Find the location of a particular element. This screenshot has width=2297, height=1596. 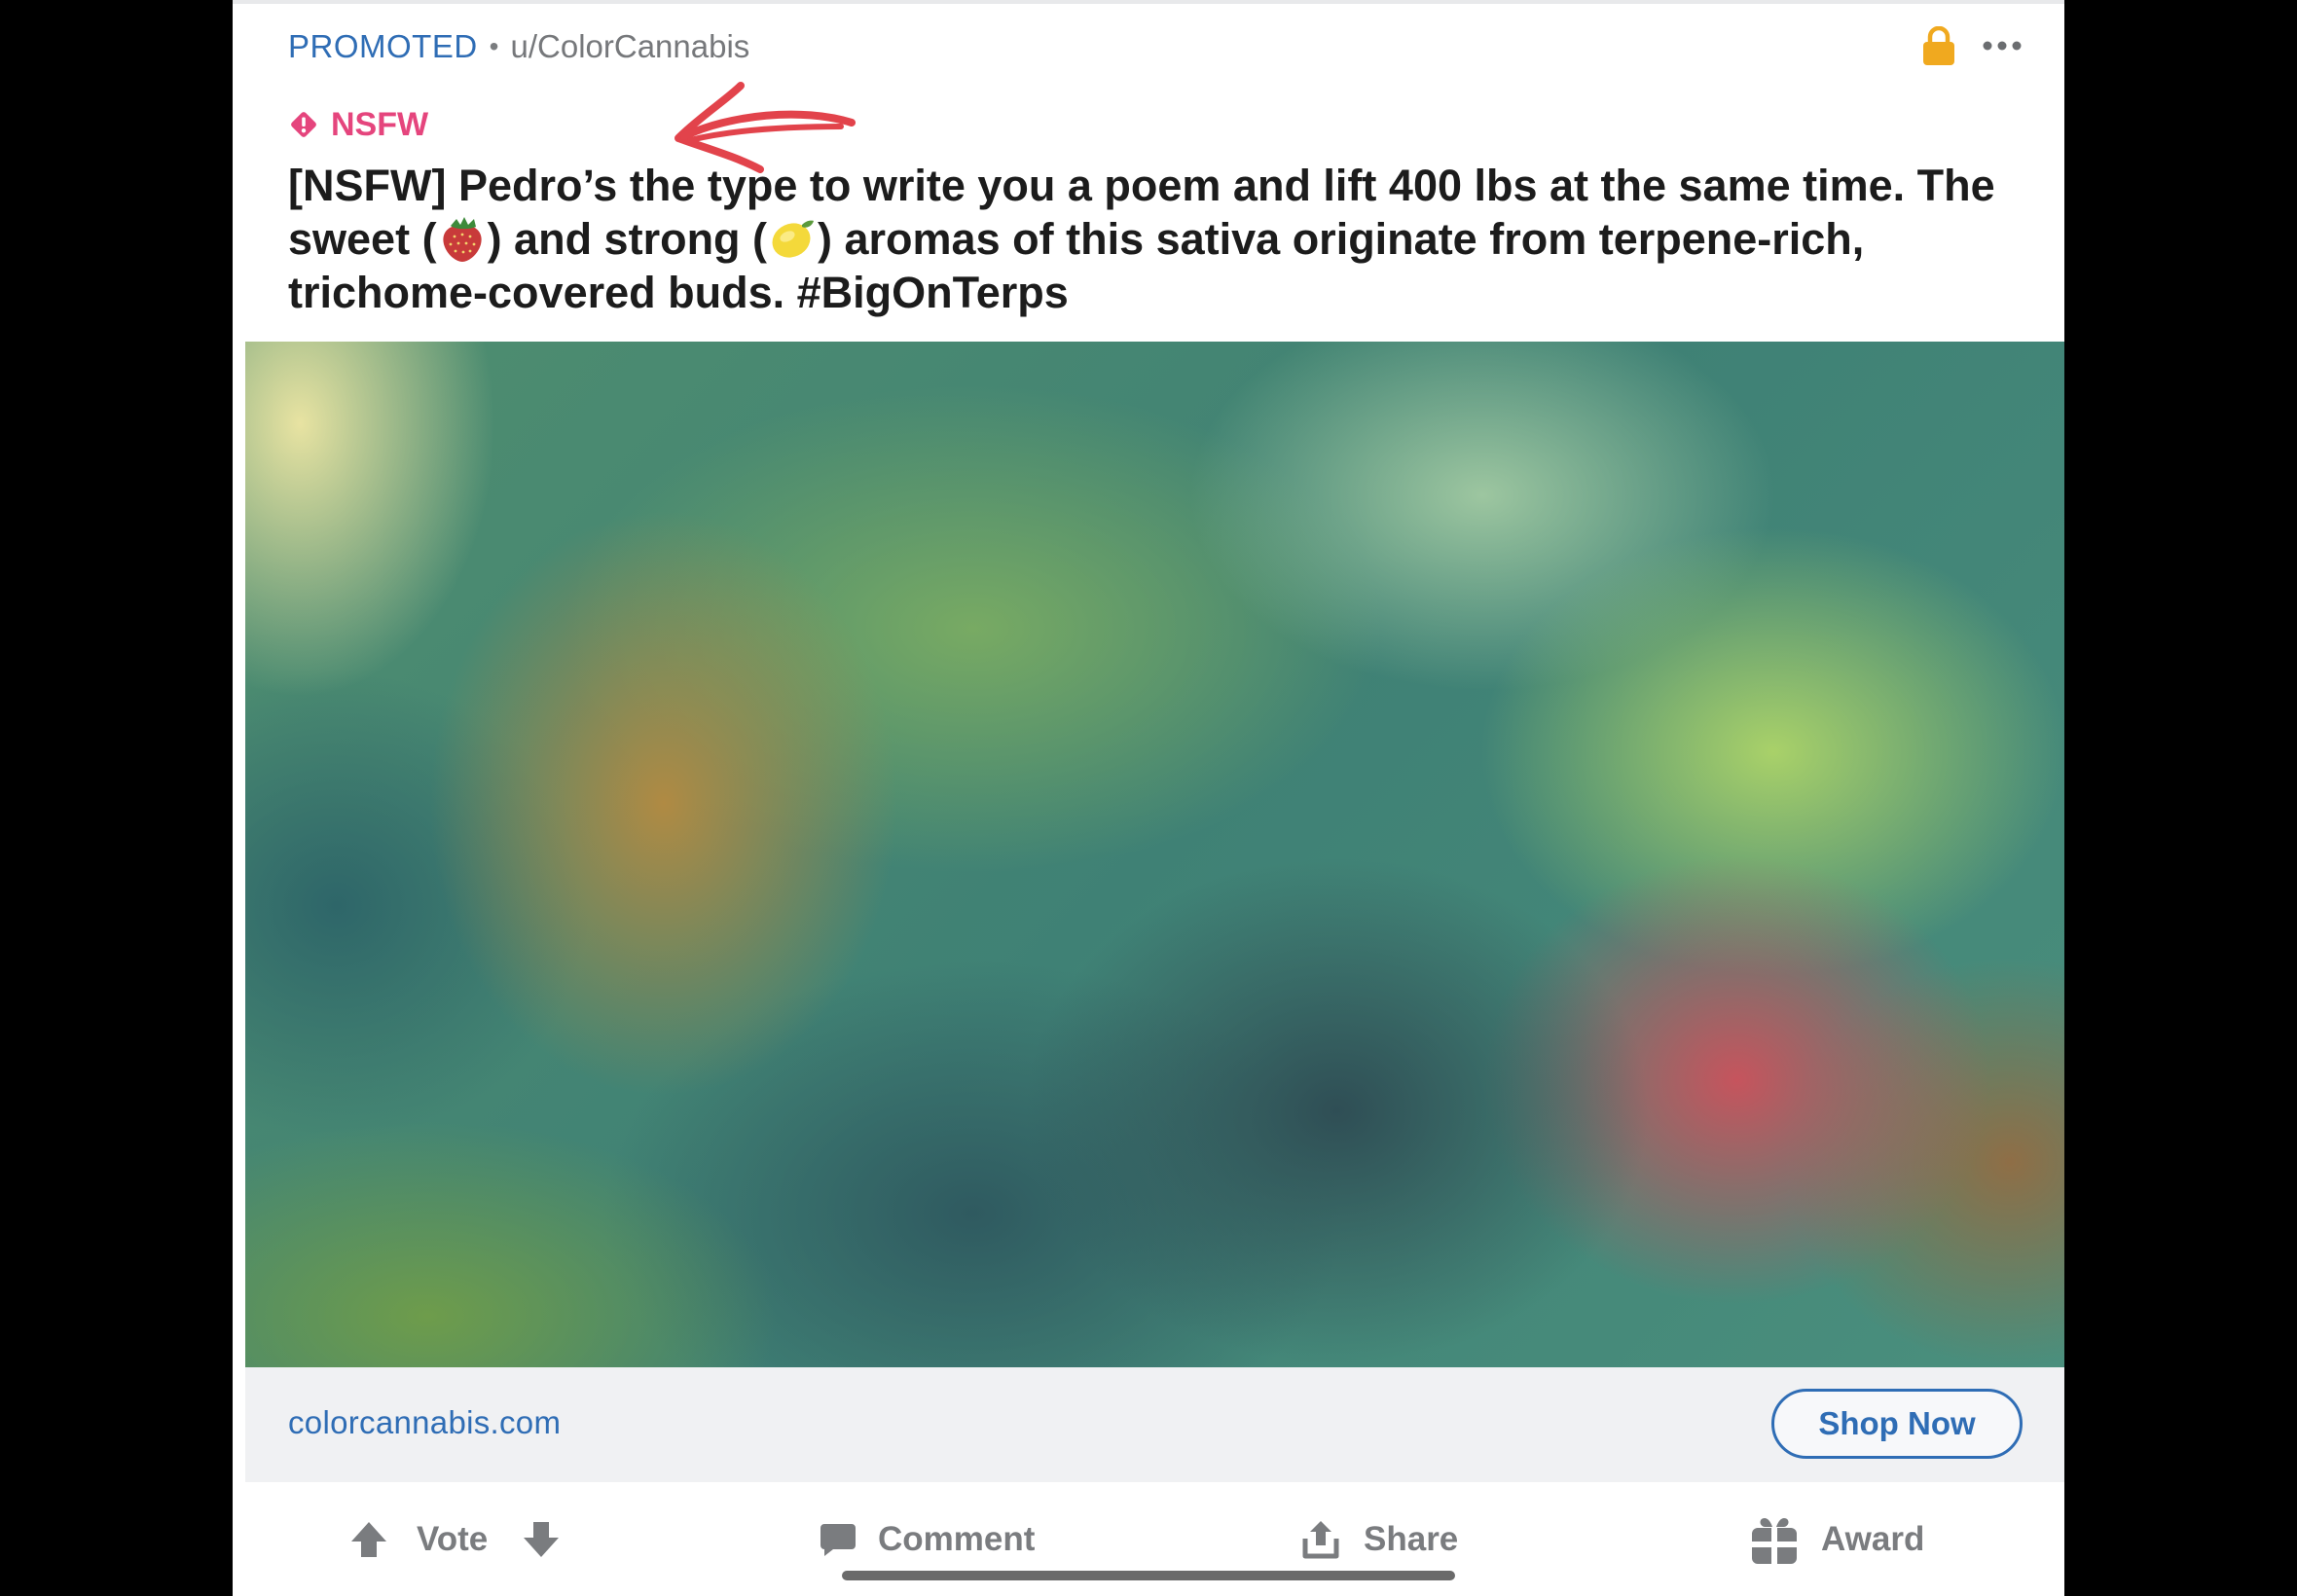

share-button: Share is located at coordinates (1379, 1540).